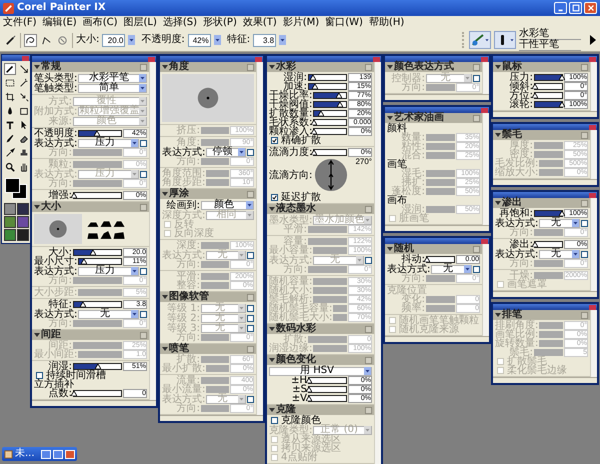 The height and width of the screenshot is (464, 600). I want to click on input-field: 20.0, so click(114, 40).